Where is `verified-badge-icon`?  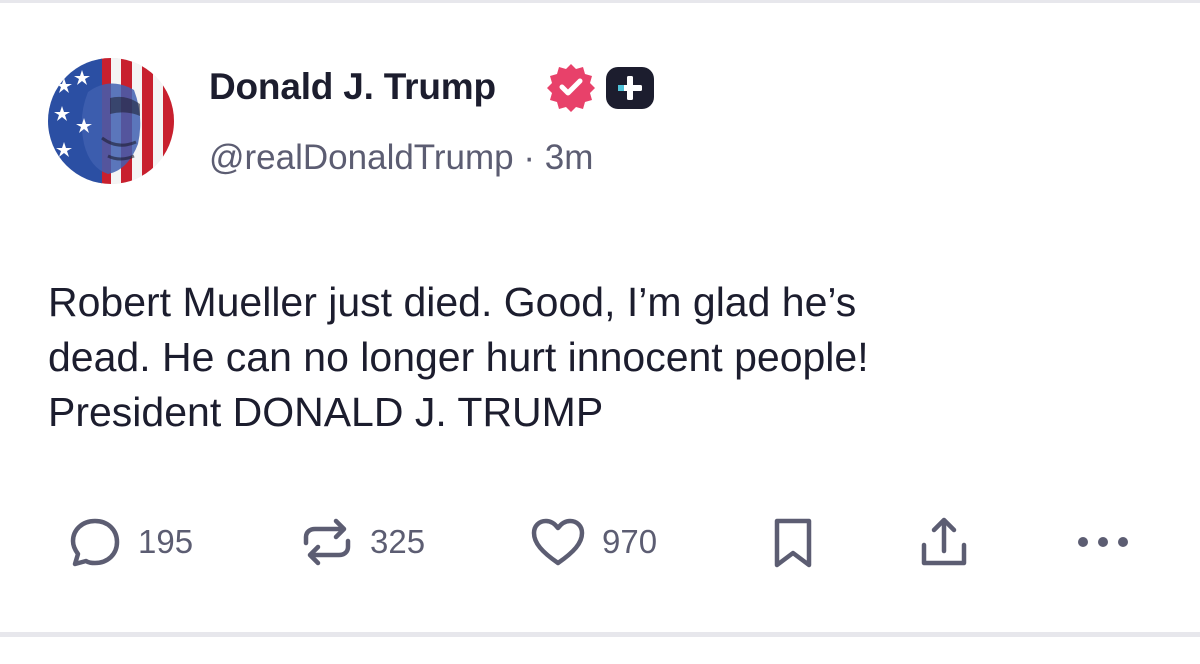
verified-badge-icon is located at coordinates (571, 87).